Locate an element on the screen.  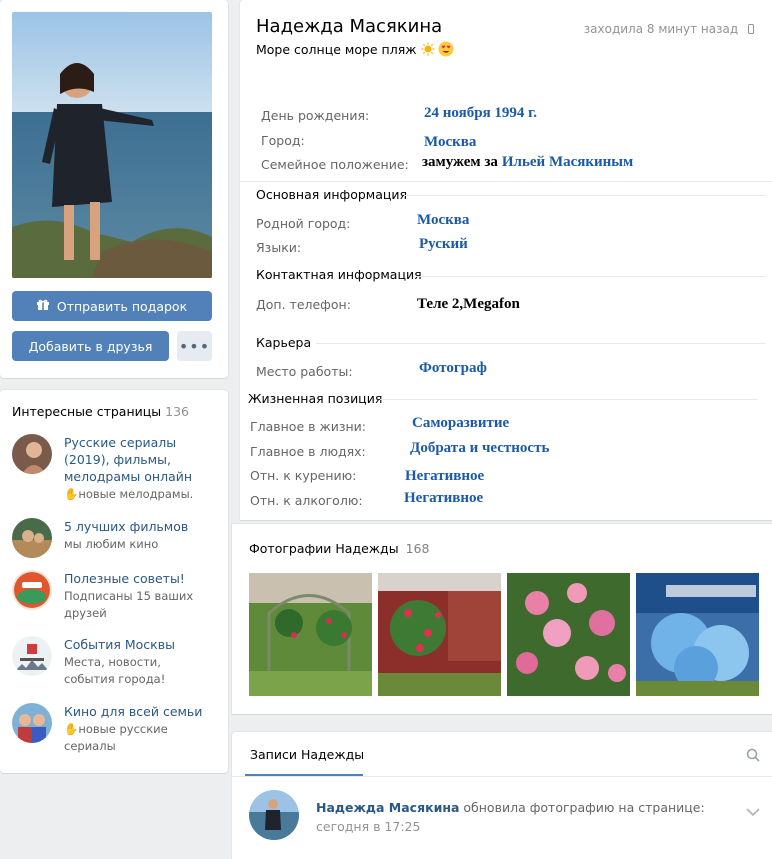
page-description: мы любим кино is located at coordinates (111, 544).